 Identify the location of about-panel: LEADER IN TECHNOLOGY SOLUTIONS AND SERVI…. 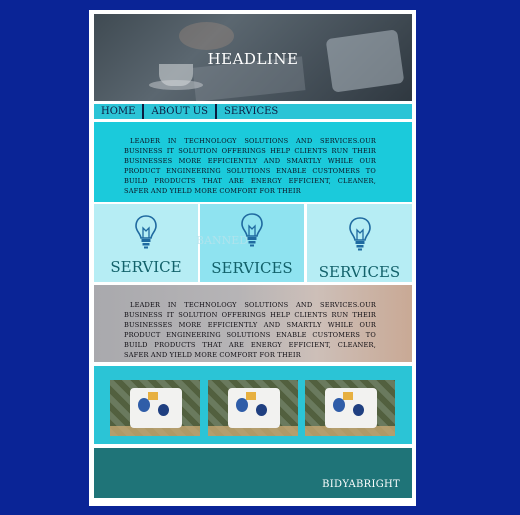
(253, 323).